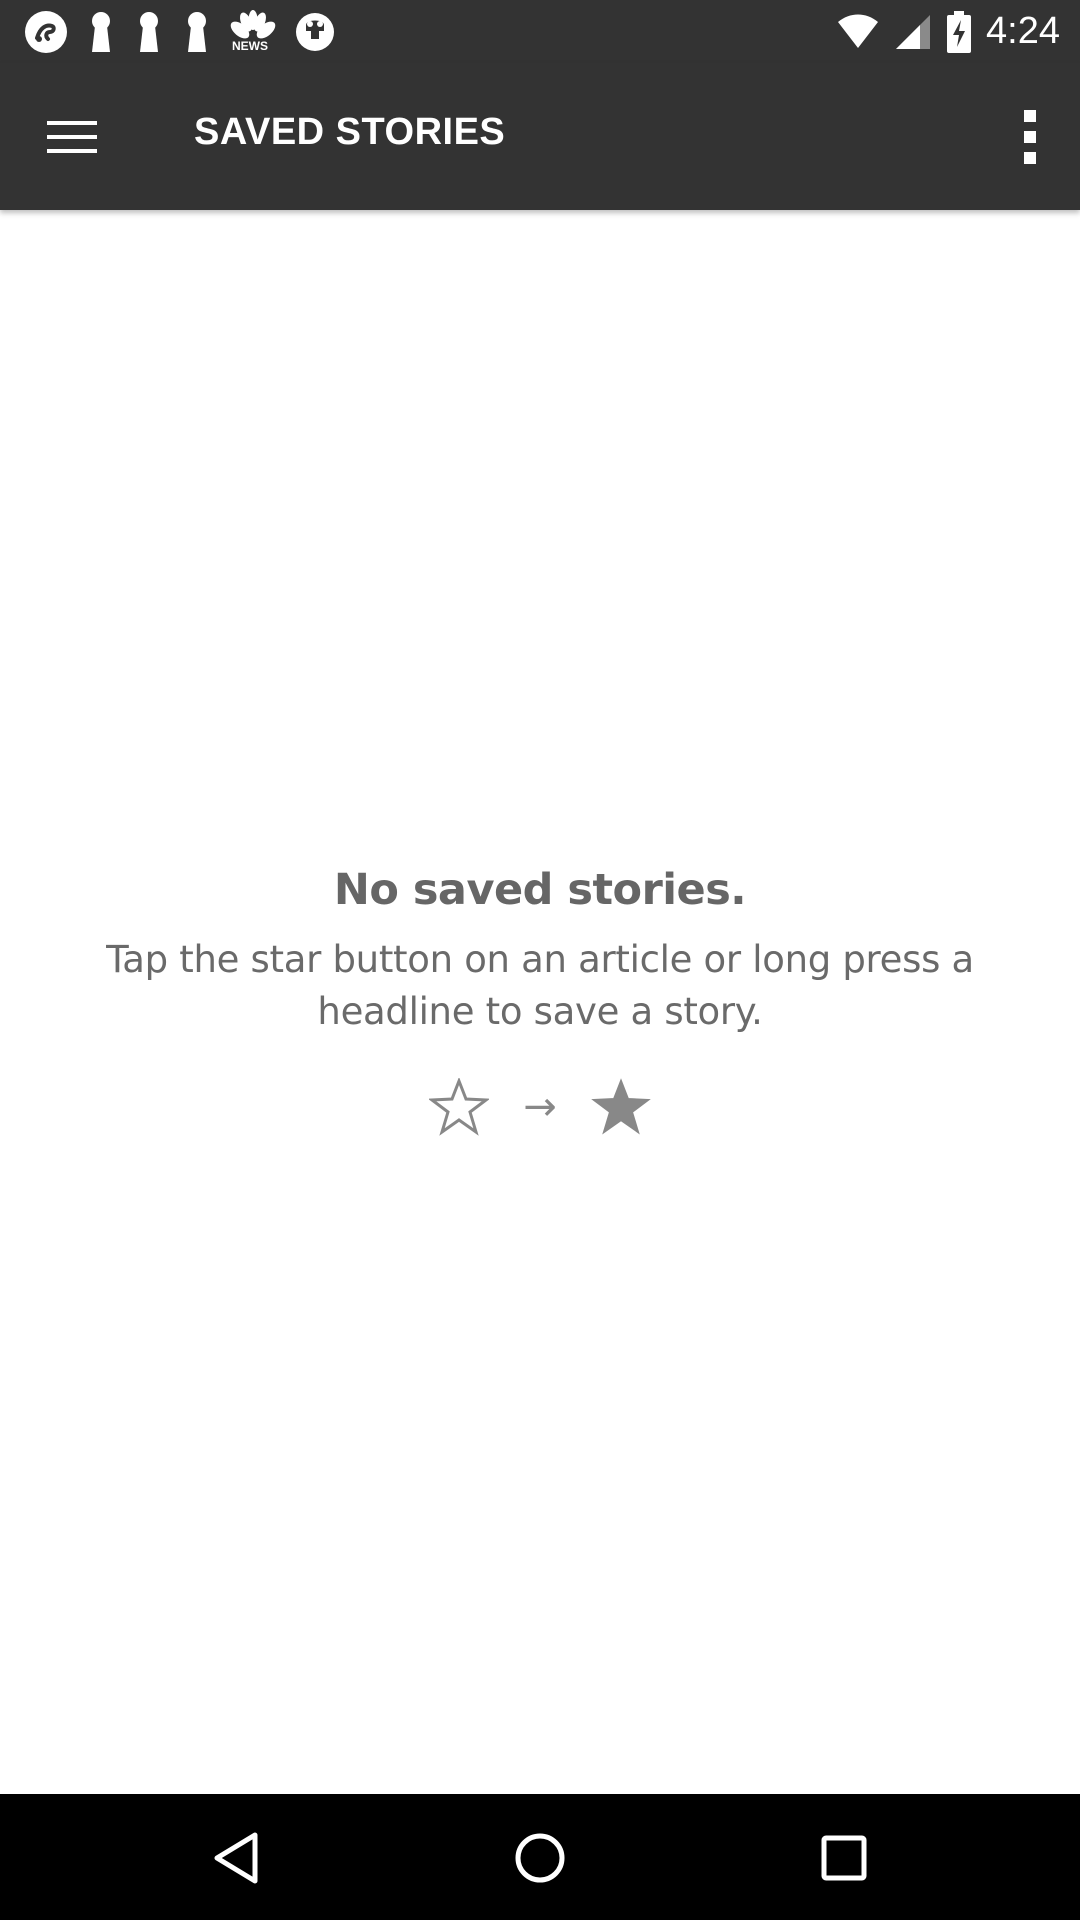  I want to click on notification-icons: NEWS, so click(180, 32).